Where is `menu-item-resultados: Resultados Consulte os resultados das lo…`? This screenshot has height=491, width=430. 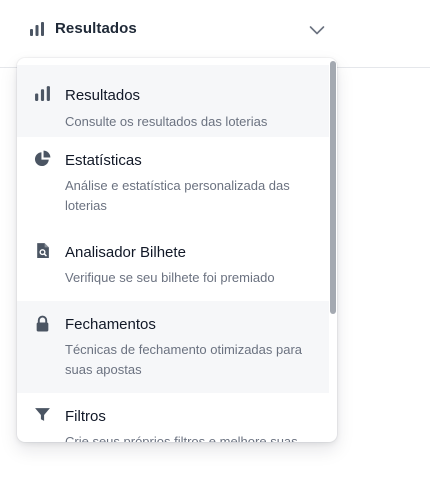 menu-item-resultados: Resultados Consulte os resultados das lo… is located at coordinates (173, 101).